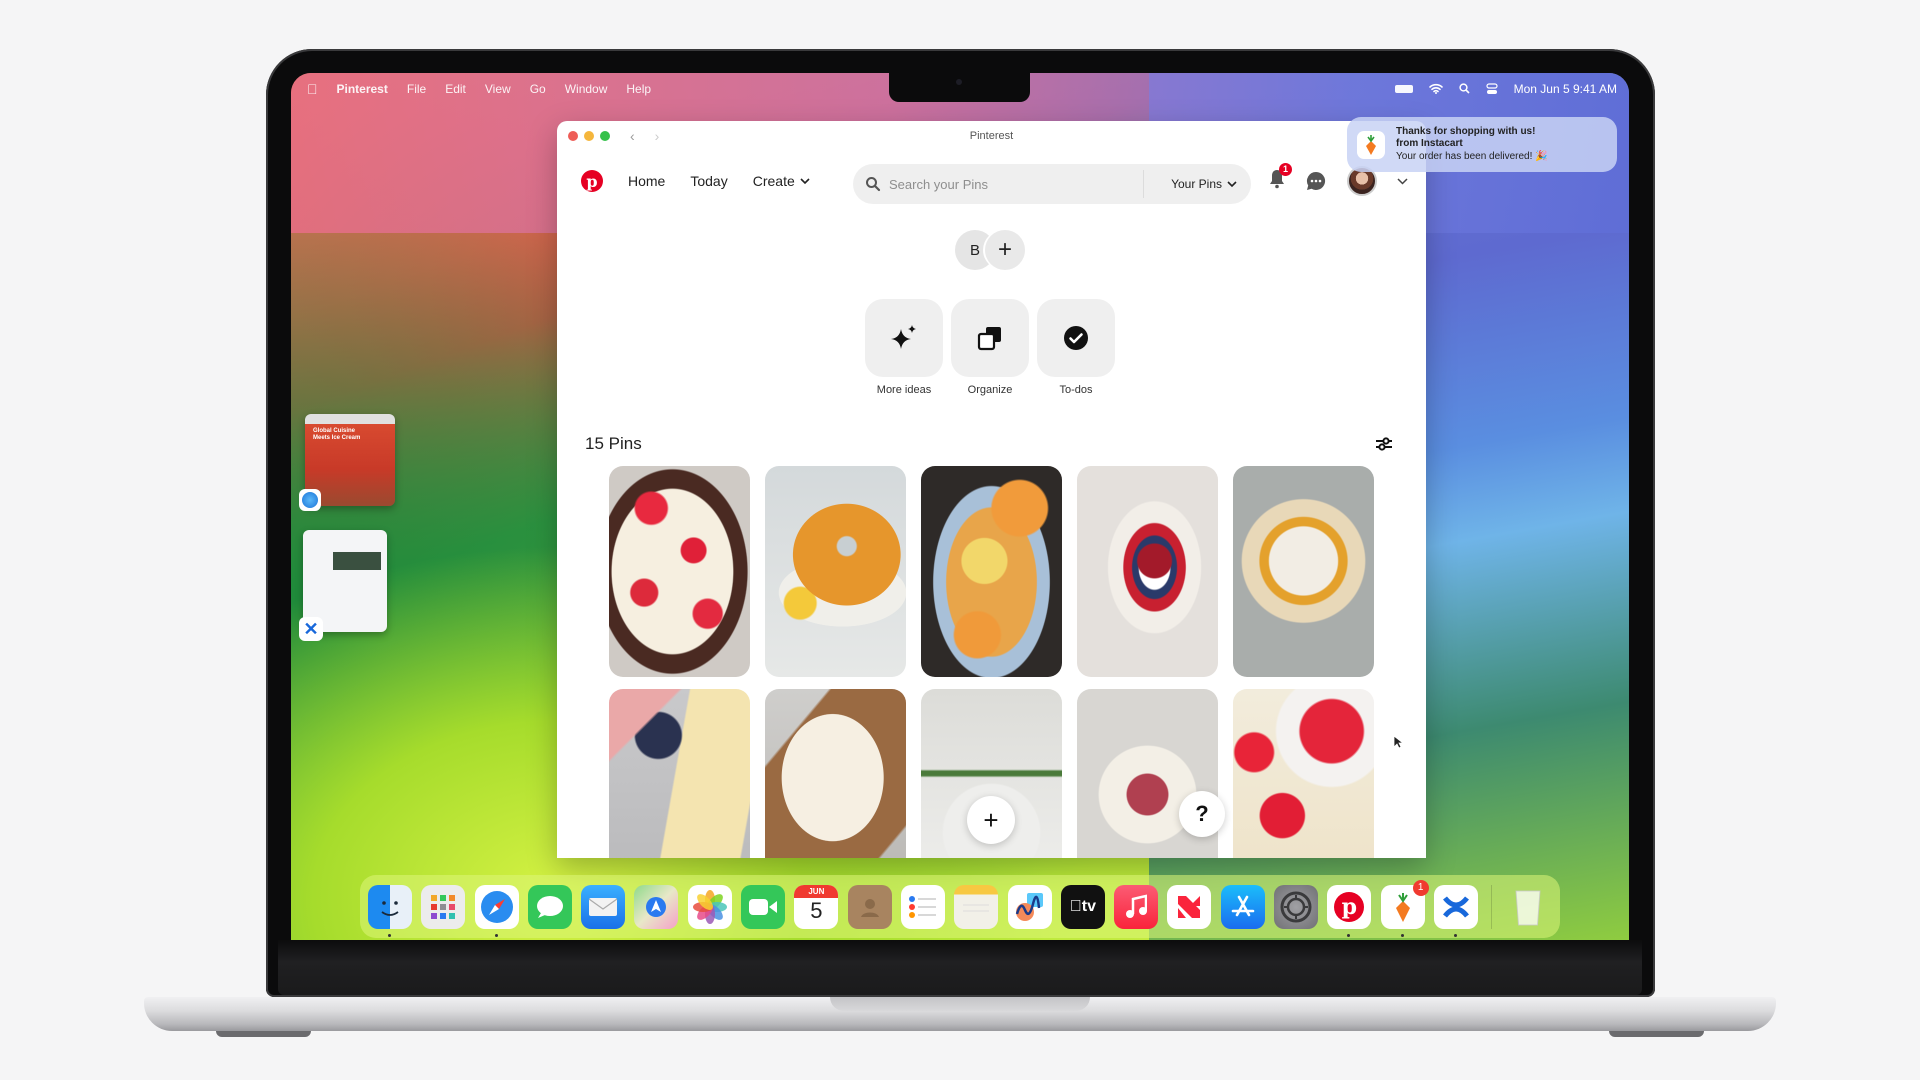 The width and height of the screenshot is (1920, 1080). I want to click on tv-label: tv, so click(1083, 906).